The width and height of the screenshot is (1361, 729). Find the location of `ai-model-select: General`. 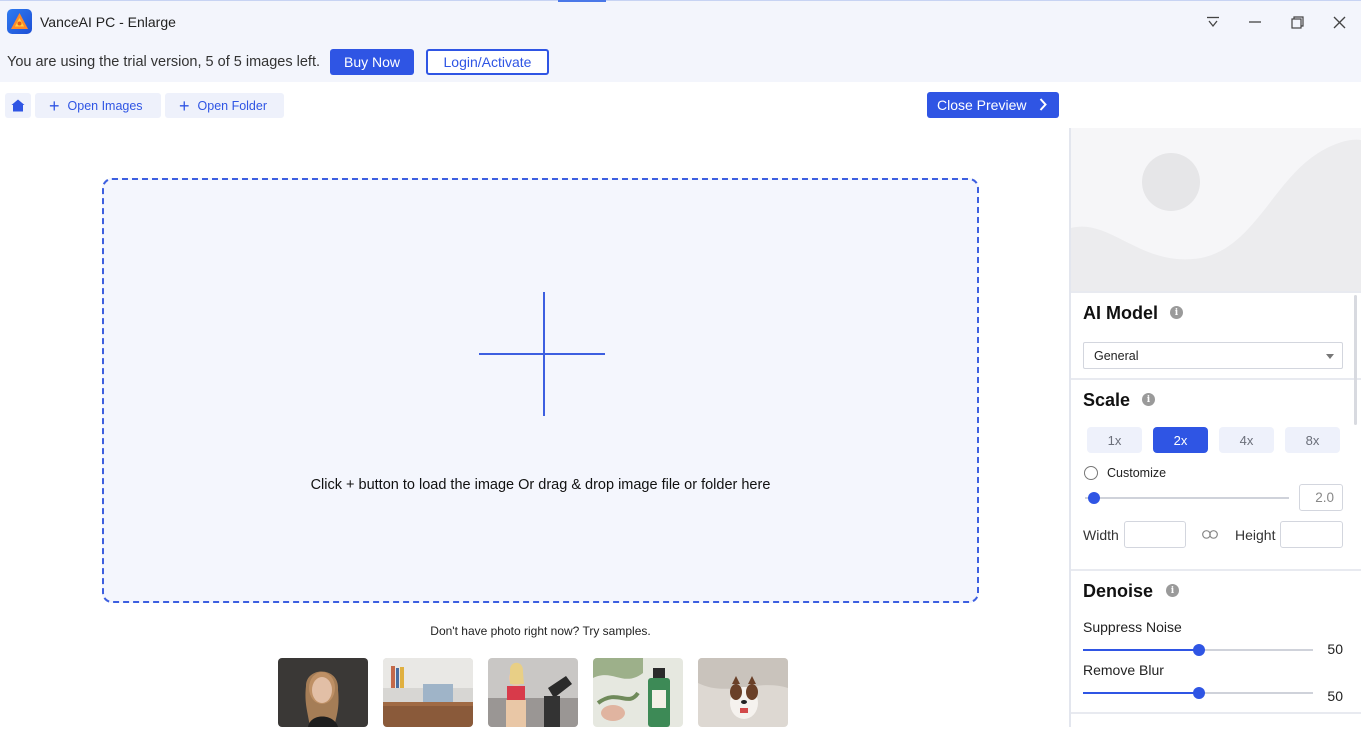

ai-model-select: General is located at coordinates (1213, 355).